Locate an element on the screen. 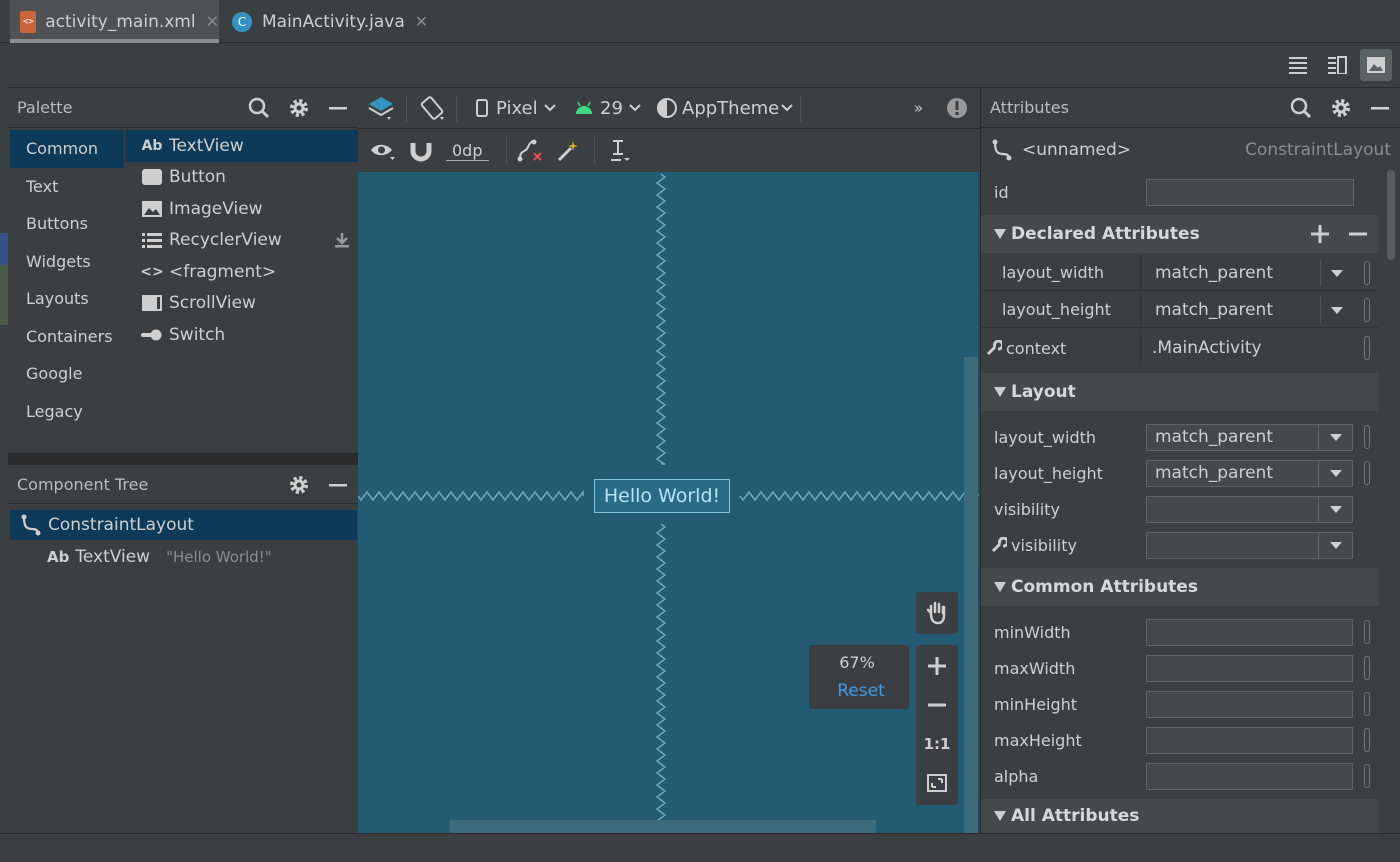 The image size is (1400, 862). api-level-selector: 29 is located at coordinates (607, 108).